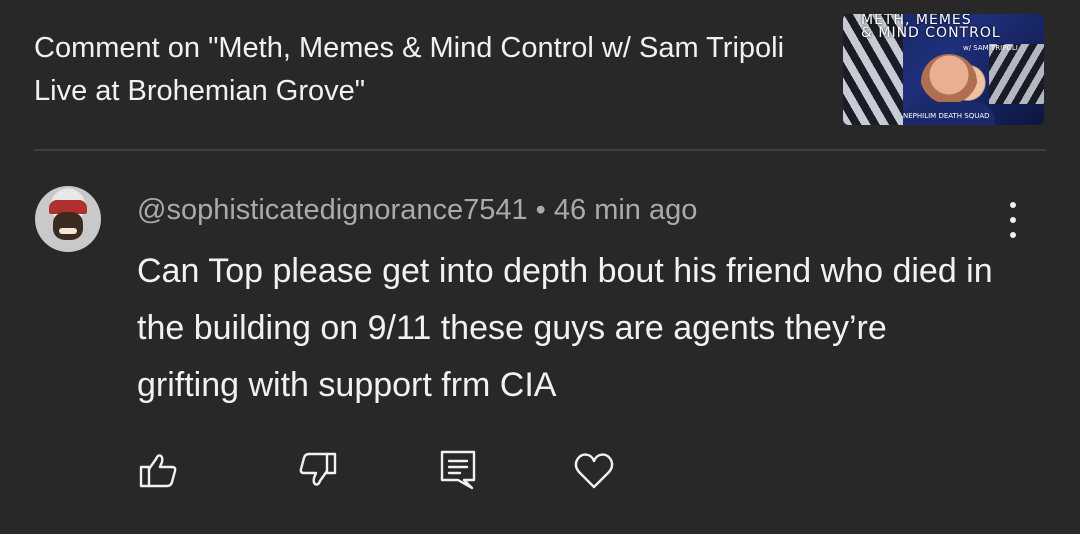 The width and height of the screenshot is (1080, 534). I want to click on comment-author: @sophisticatedignorance7541, so click(332, 210).